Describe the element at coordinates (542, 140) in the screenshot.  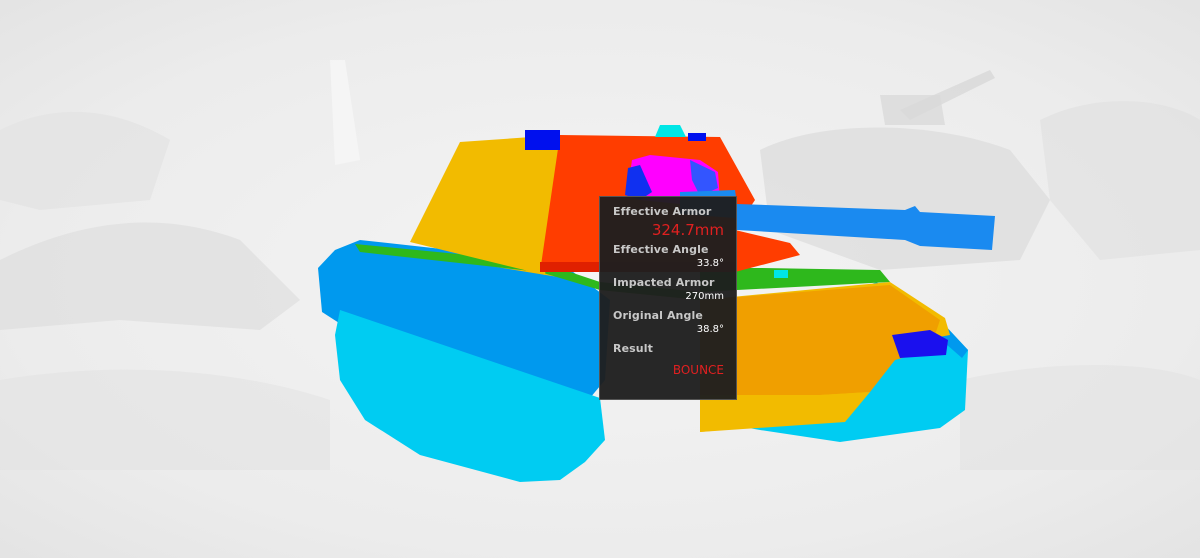
I see `cupola-left` at that location.